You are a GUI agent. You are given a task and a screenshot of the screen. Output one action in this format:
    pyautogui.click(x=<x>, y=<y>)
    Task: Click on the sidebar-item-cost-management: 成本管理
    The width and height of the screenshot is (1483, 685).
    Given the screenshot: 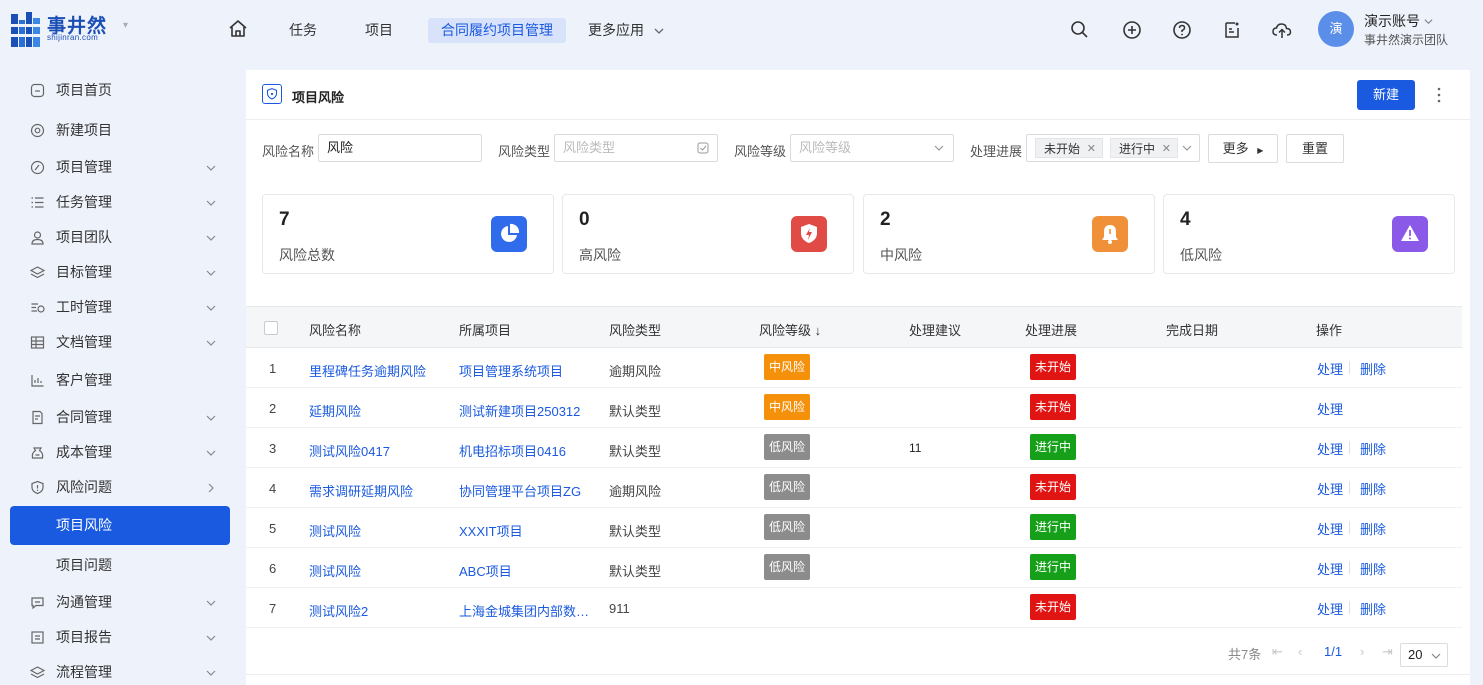 What is the action you would take?
    pyautogui.click(x=120, y=452)
    